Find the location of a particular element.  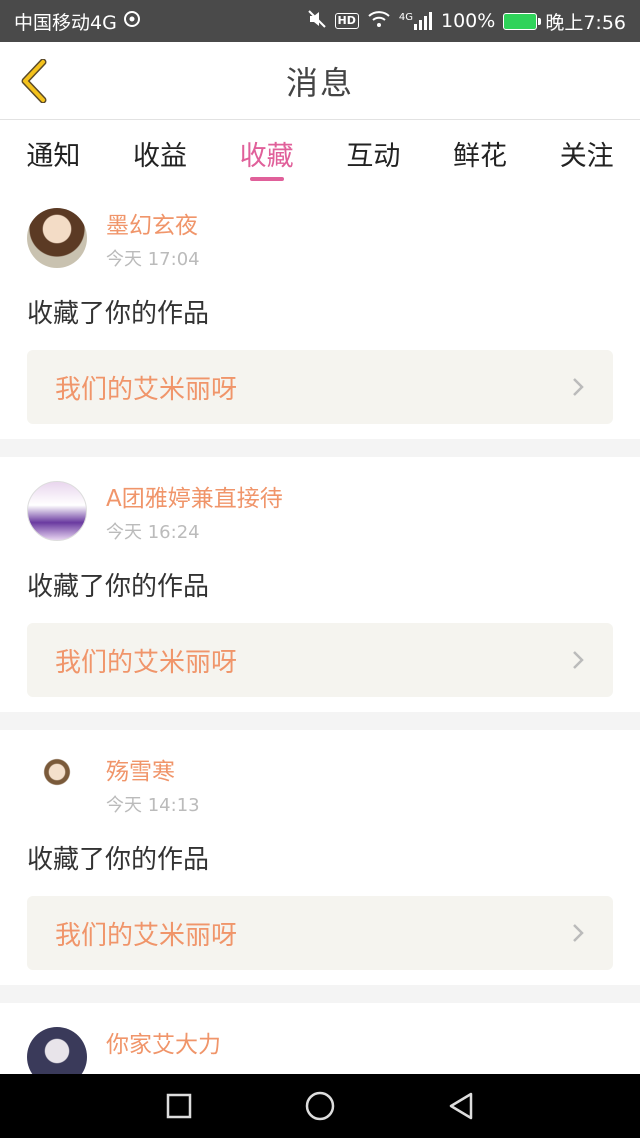

tab-bar: 通知 收益 收藏 互动 鲜花 关注 is located at coordinates (320, 152).